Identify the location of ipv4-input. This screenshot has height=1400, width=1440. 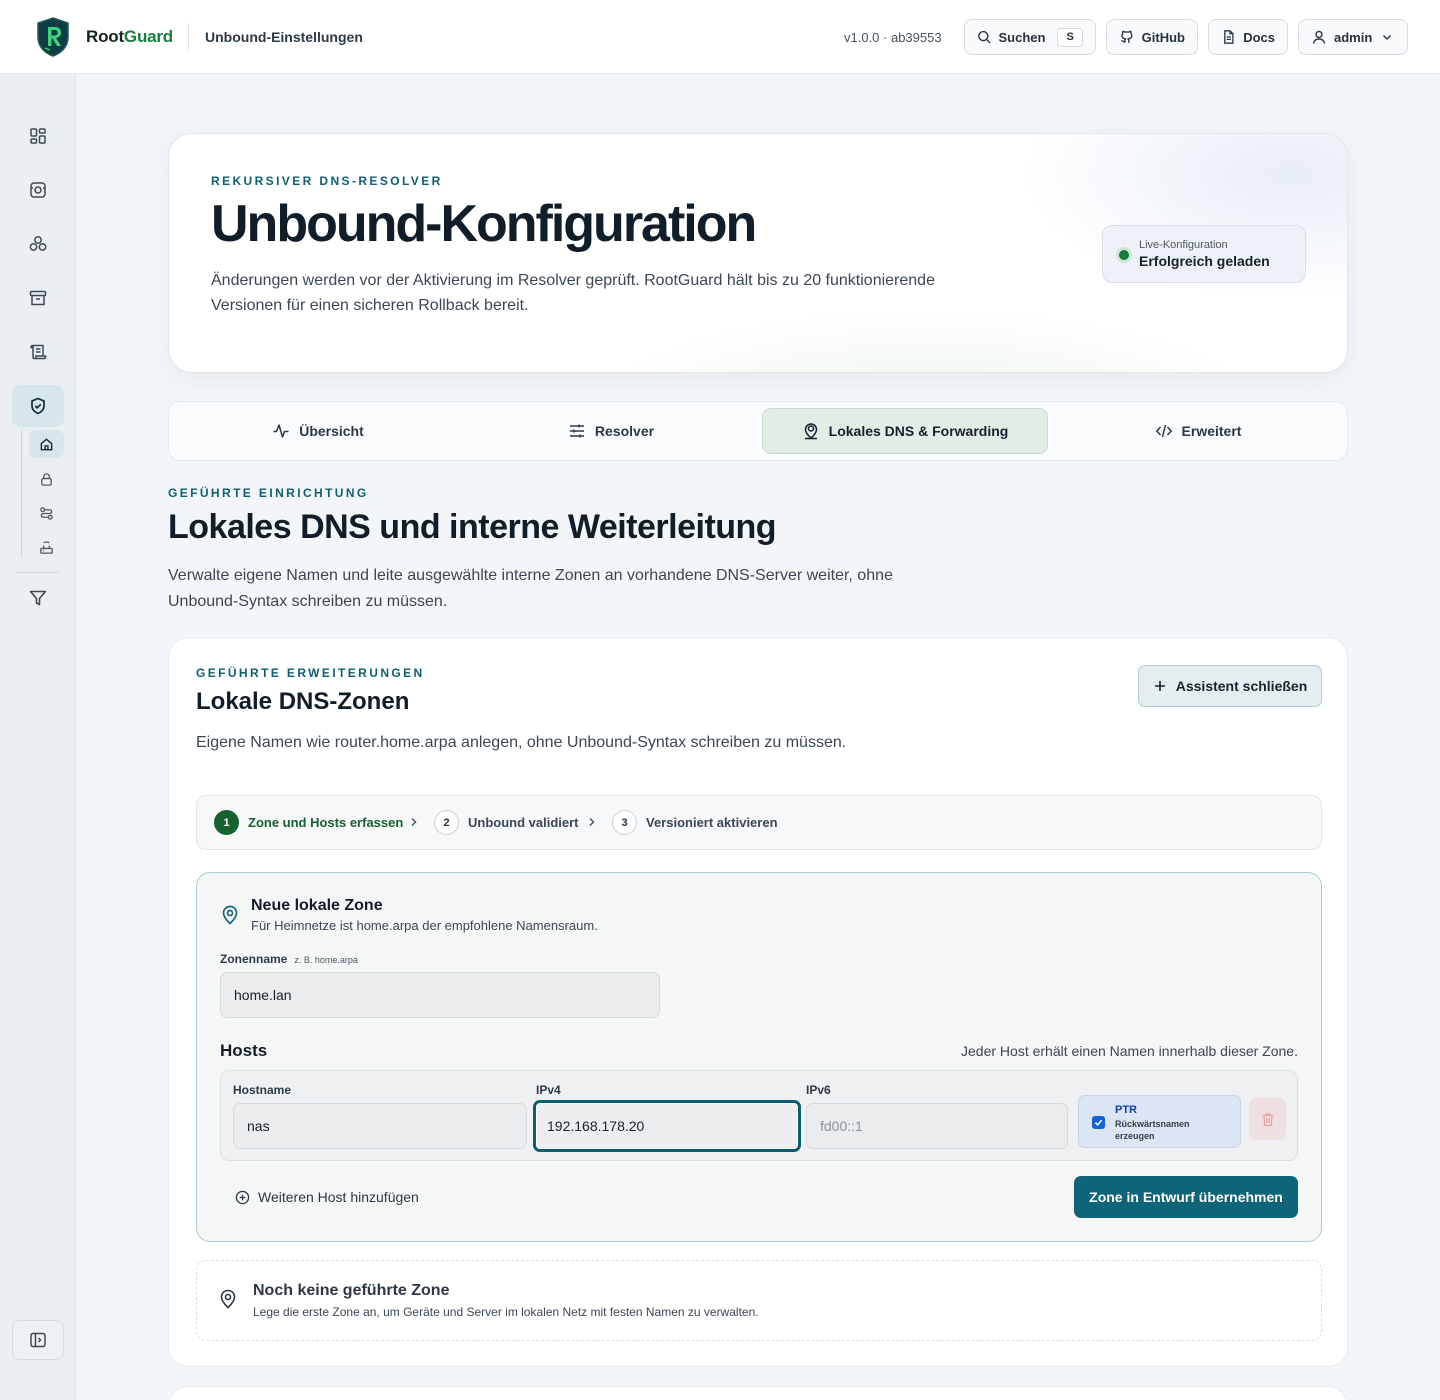
(667, 1126).